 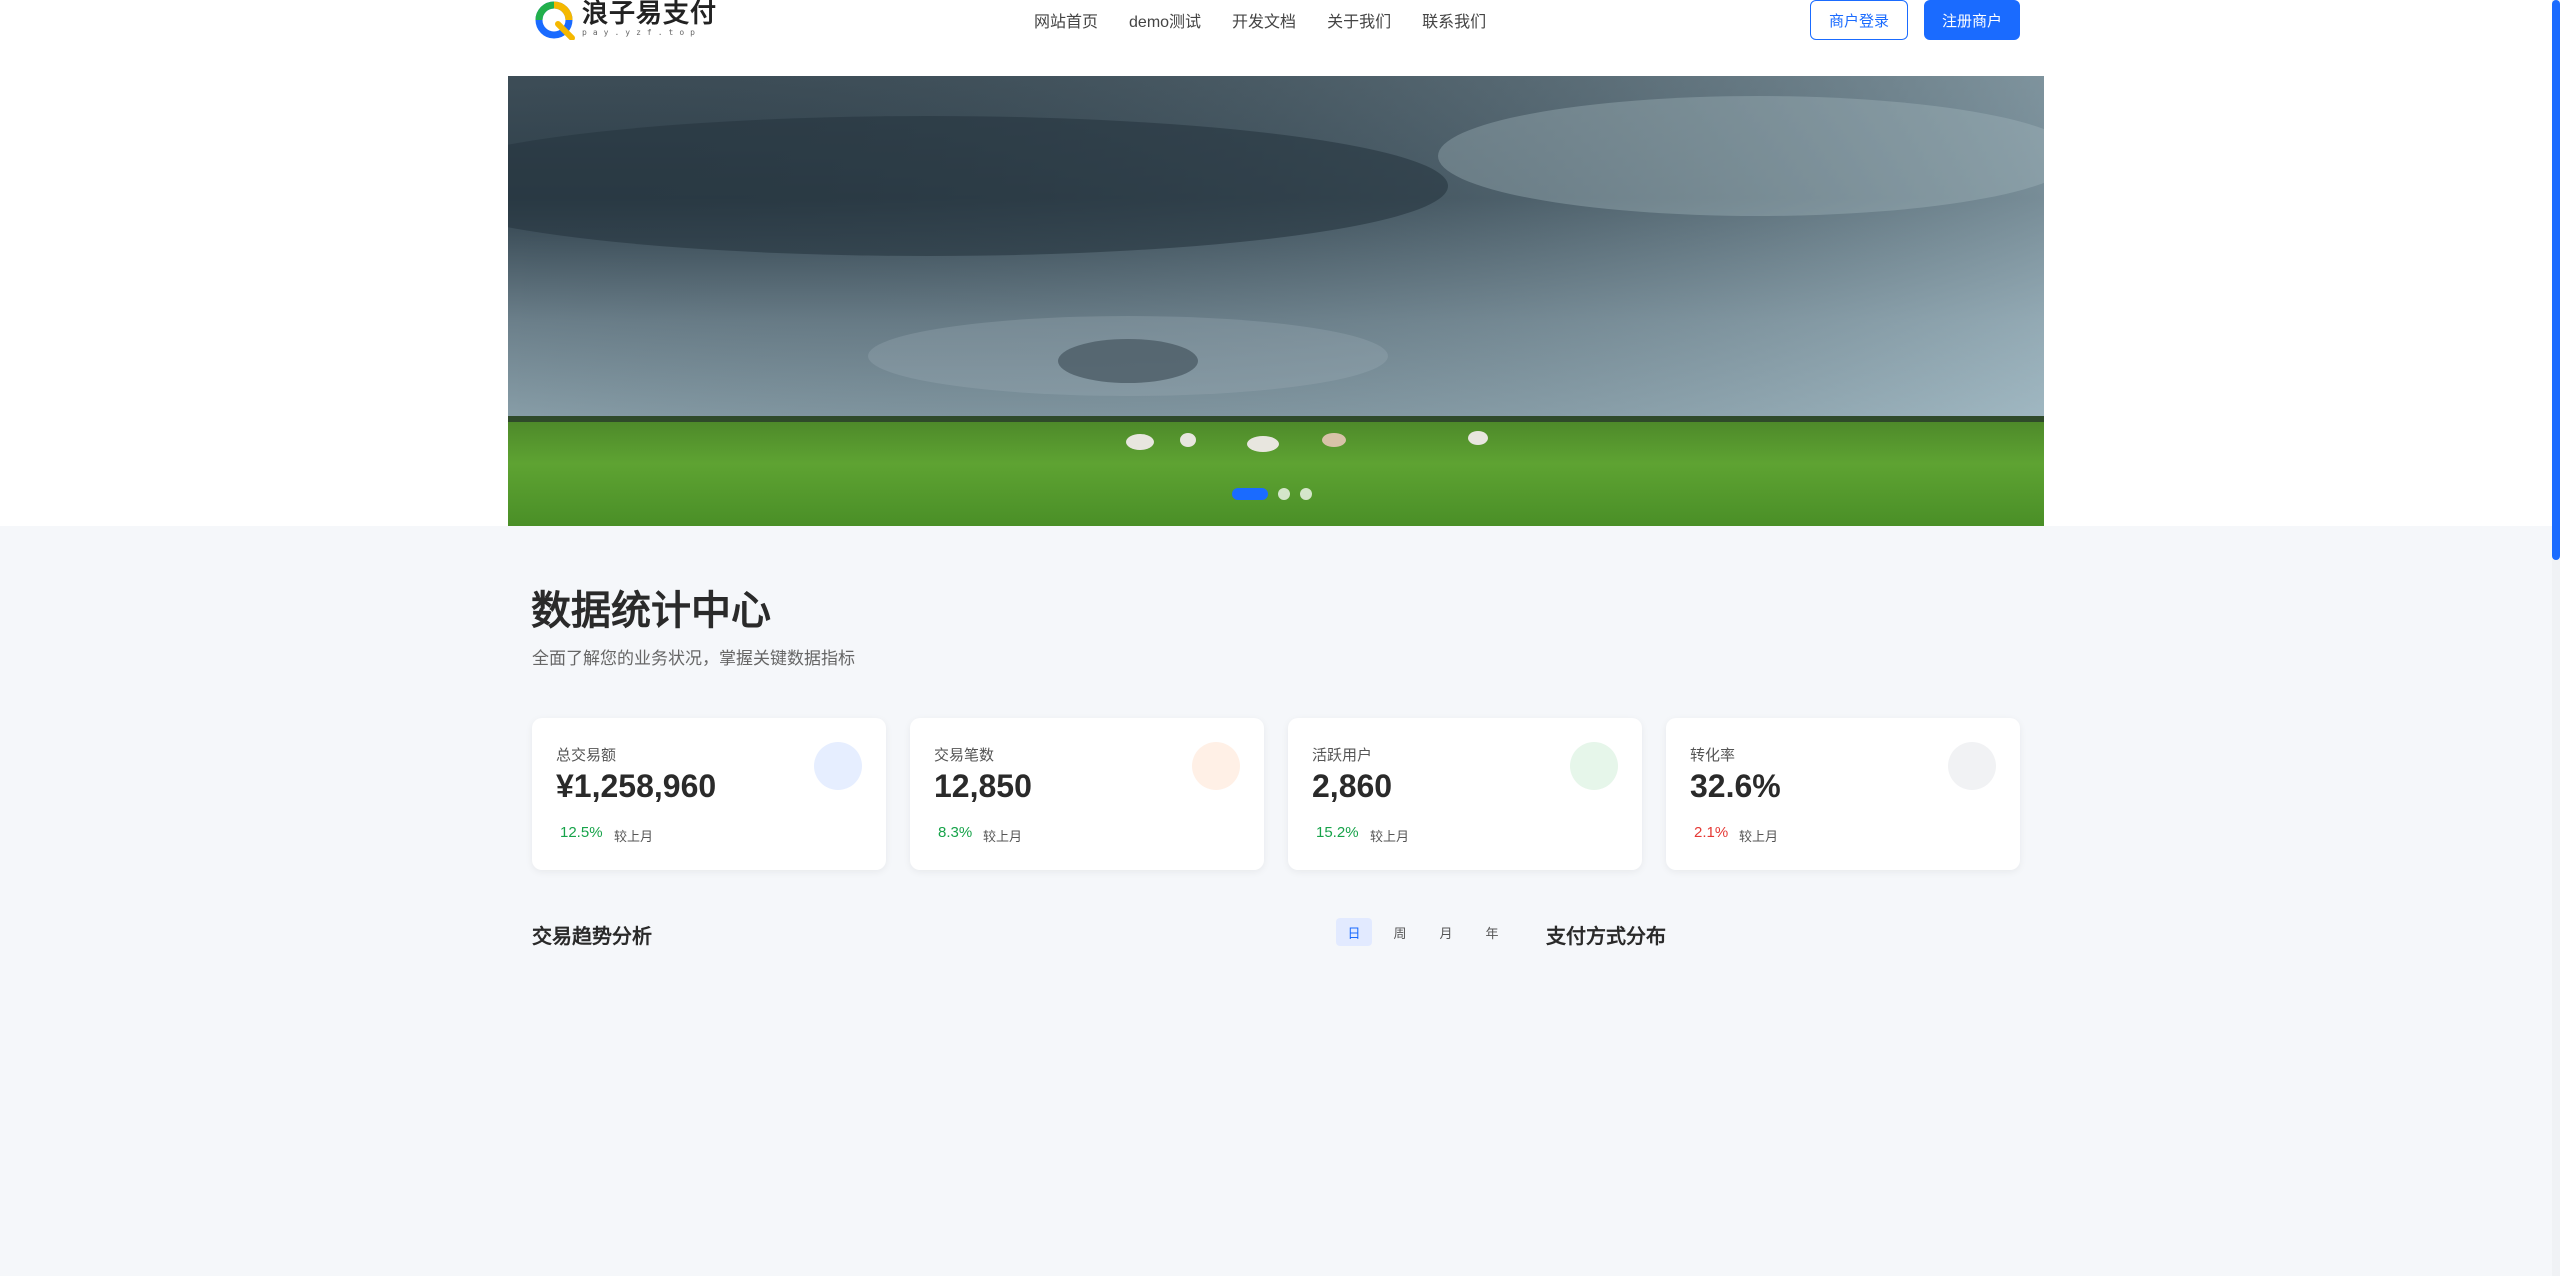 I want to click on logo: 浪子易支付 pay.yzf.top, so click(x=625, y=21).